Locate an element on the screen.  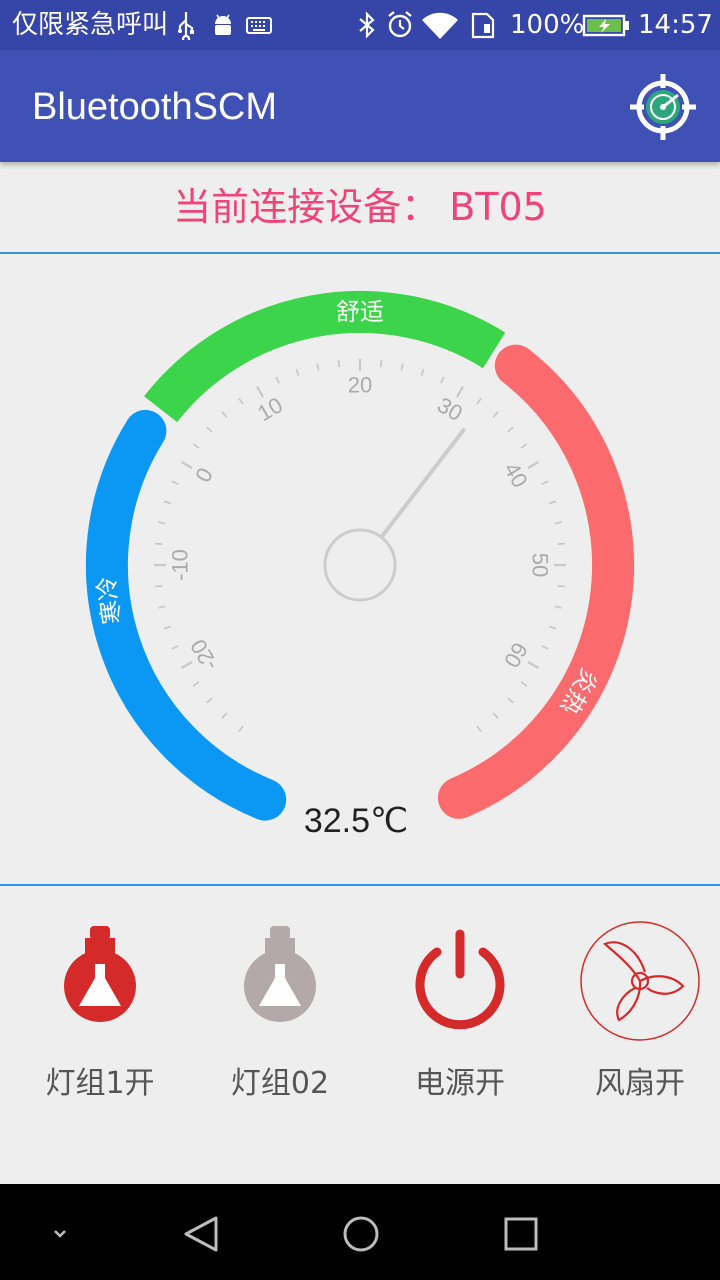
app-title: BluetoothSCM is located at coordinates (155, 107).